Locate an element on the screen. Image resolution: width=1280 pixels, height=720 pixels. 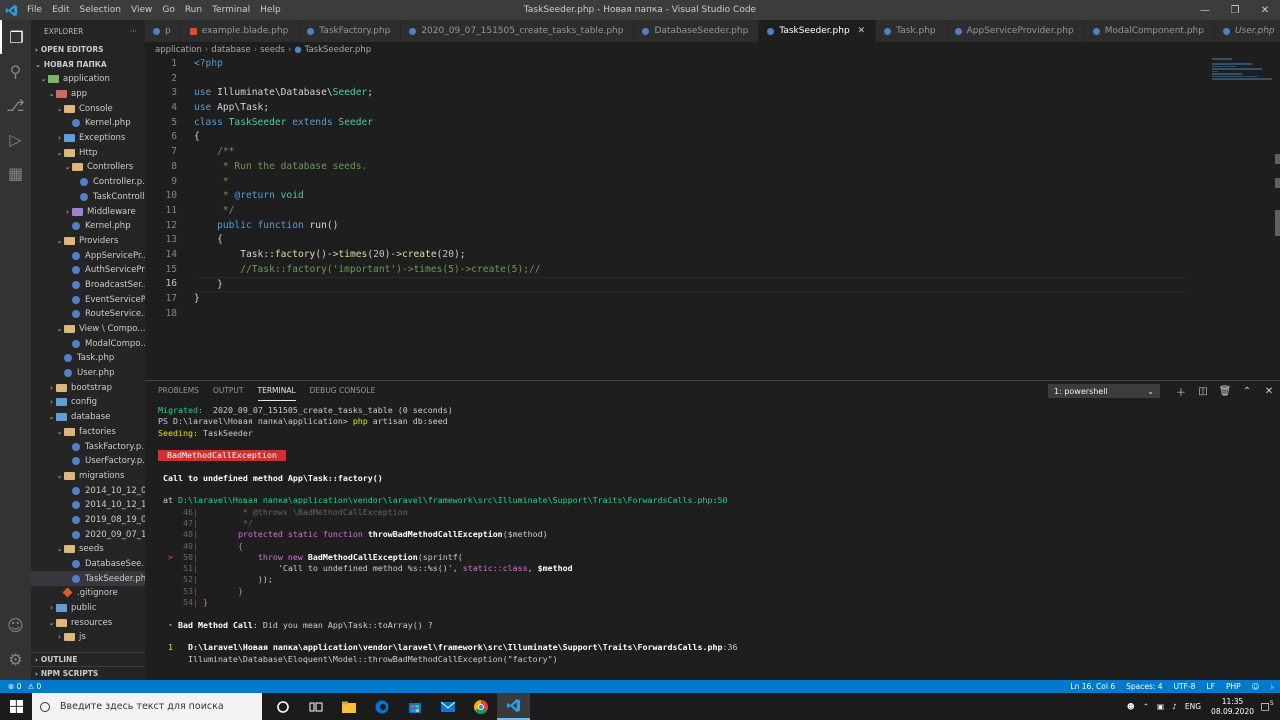
code-line: */ is located at coordinates (692, 211).